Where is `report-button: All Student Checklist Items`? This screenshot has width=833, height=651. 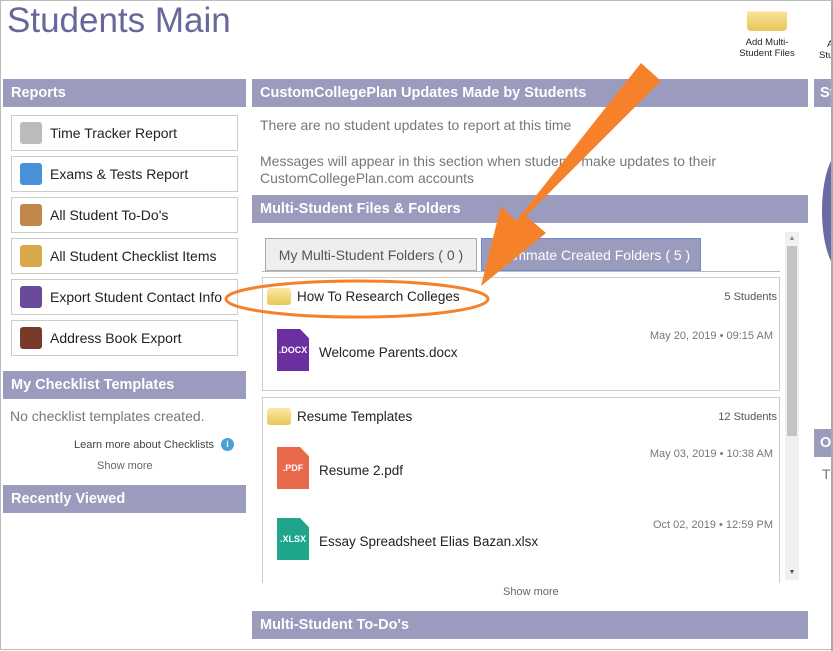 report-button: All Student Checklist Items is located at coordinates (124, 256).